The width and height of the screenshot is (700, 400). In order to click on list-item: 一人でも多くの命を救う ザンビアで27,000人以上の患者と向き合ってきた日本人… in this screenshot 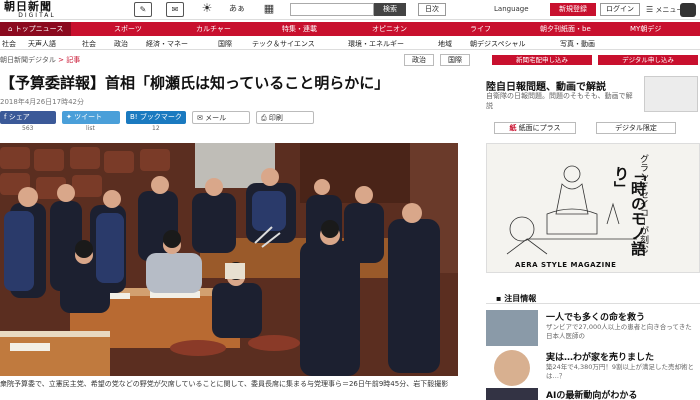, I will do `click(593, 330)`.